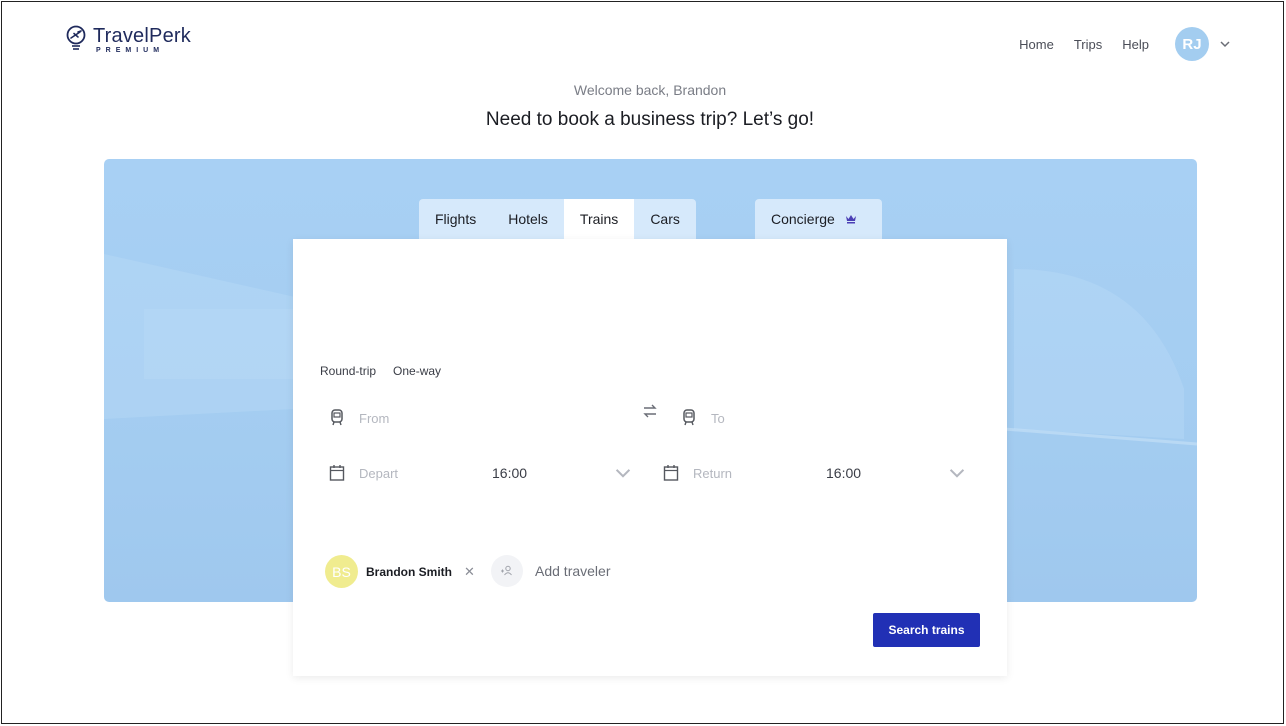 This screenshot has width=1286, height=726. Describe the element at coordinates (341, 571) in the screenshot. I see `traveler-avatar: BS` at that location.